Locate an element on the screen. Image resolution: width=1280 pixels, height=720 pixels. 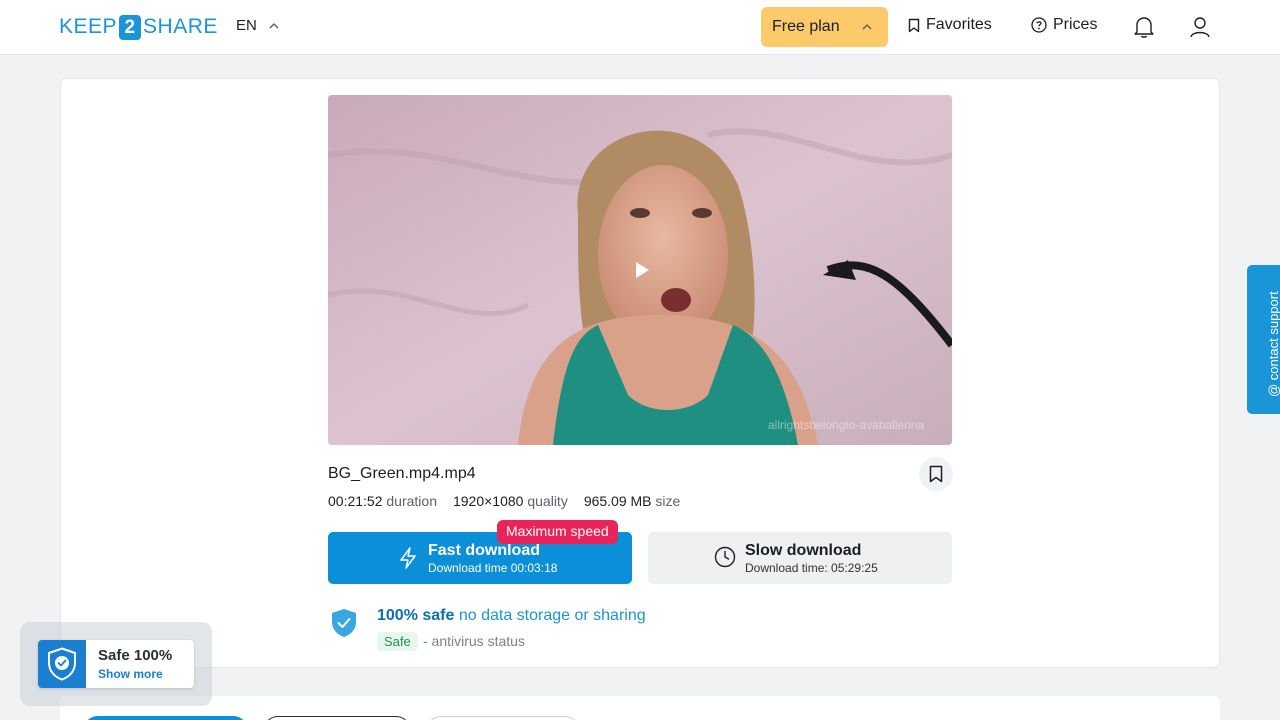
duration-value: 00:21:52 is located at coordinates (355, 501).